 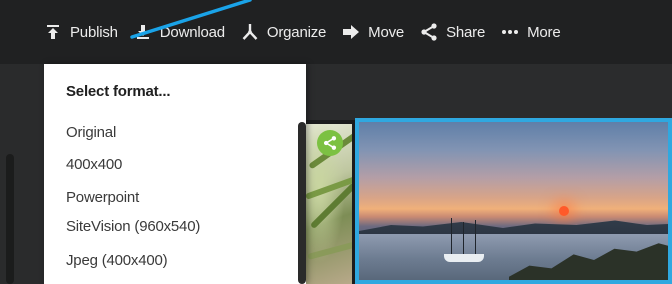 I want to click on upload-icon, so click(x=53, y=32).